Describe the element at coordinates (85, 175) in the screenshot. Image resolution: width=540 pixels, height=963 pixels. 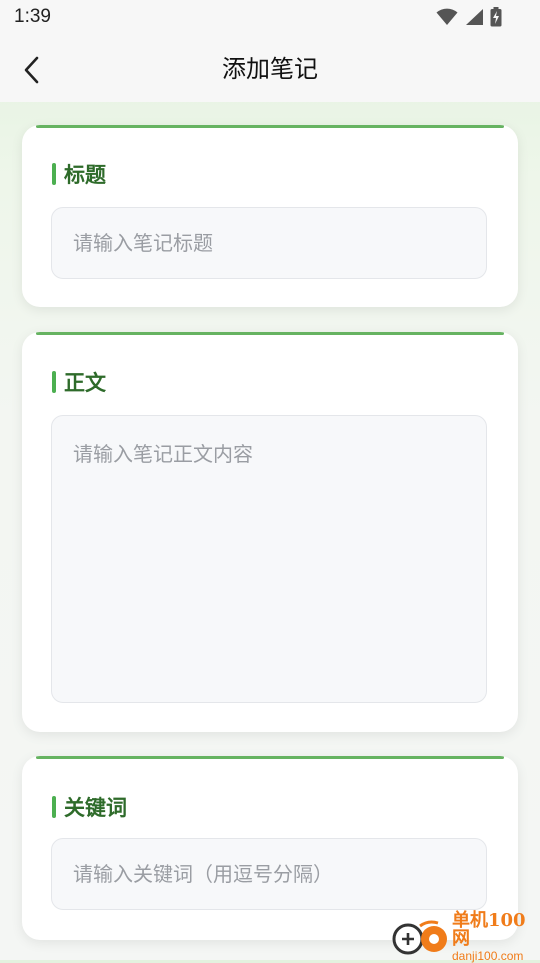
I see `title-label: 标题` at that location.